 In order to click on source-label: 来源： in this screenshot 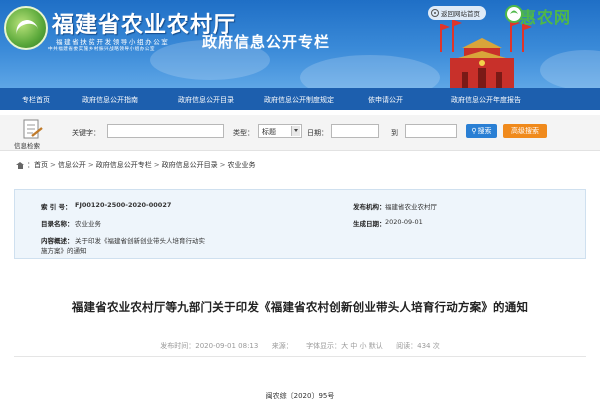, I will do `click(282, 346)`.